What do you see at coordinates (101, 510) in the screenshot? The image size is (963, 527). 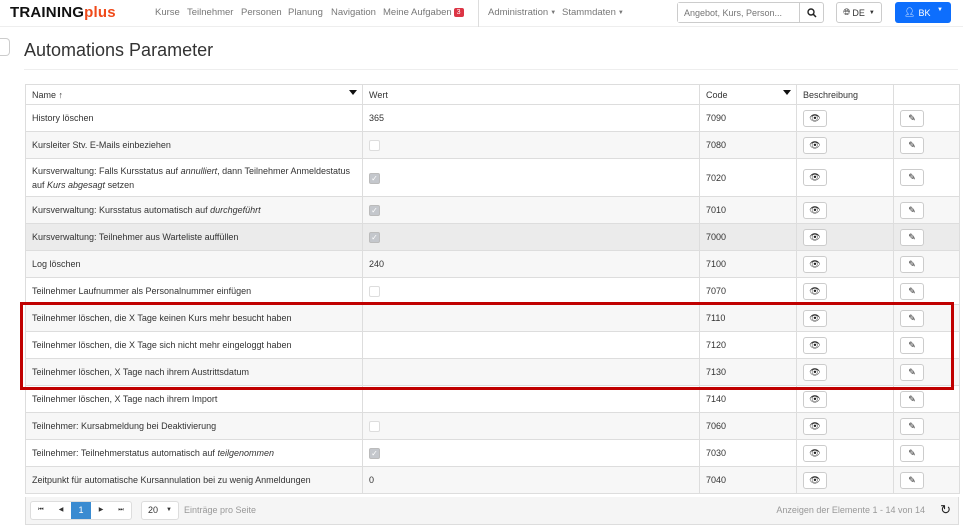 I see `next-page-button: ▶` at bounding box center [101, 510].